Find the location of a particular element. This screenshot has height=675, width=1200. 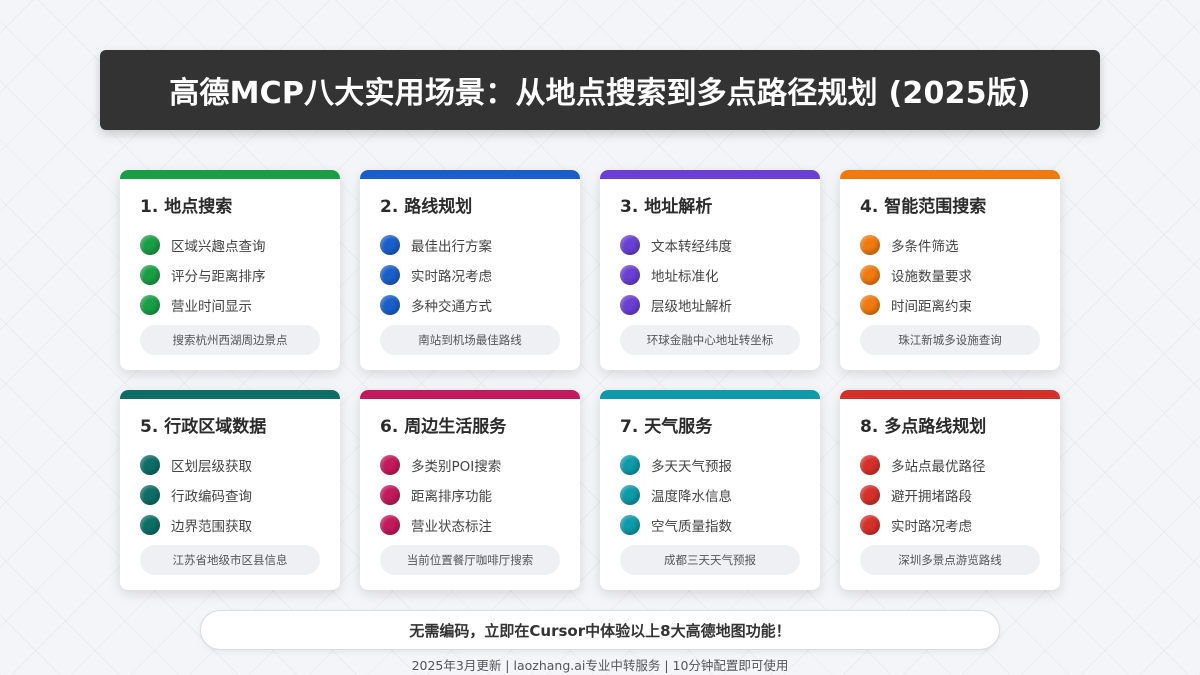

feature-item: 温度降水信息 is located at coordinates (676, 495).